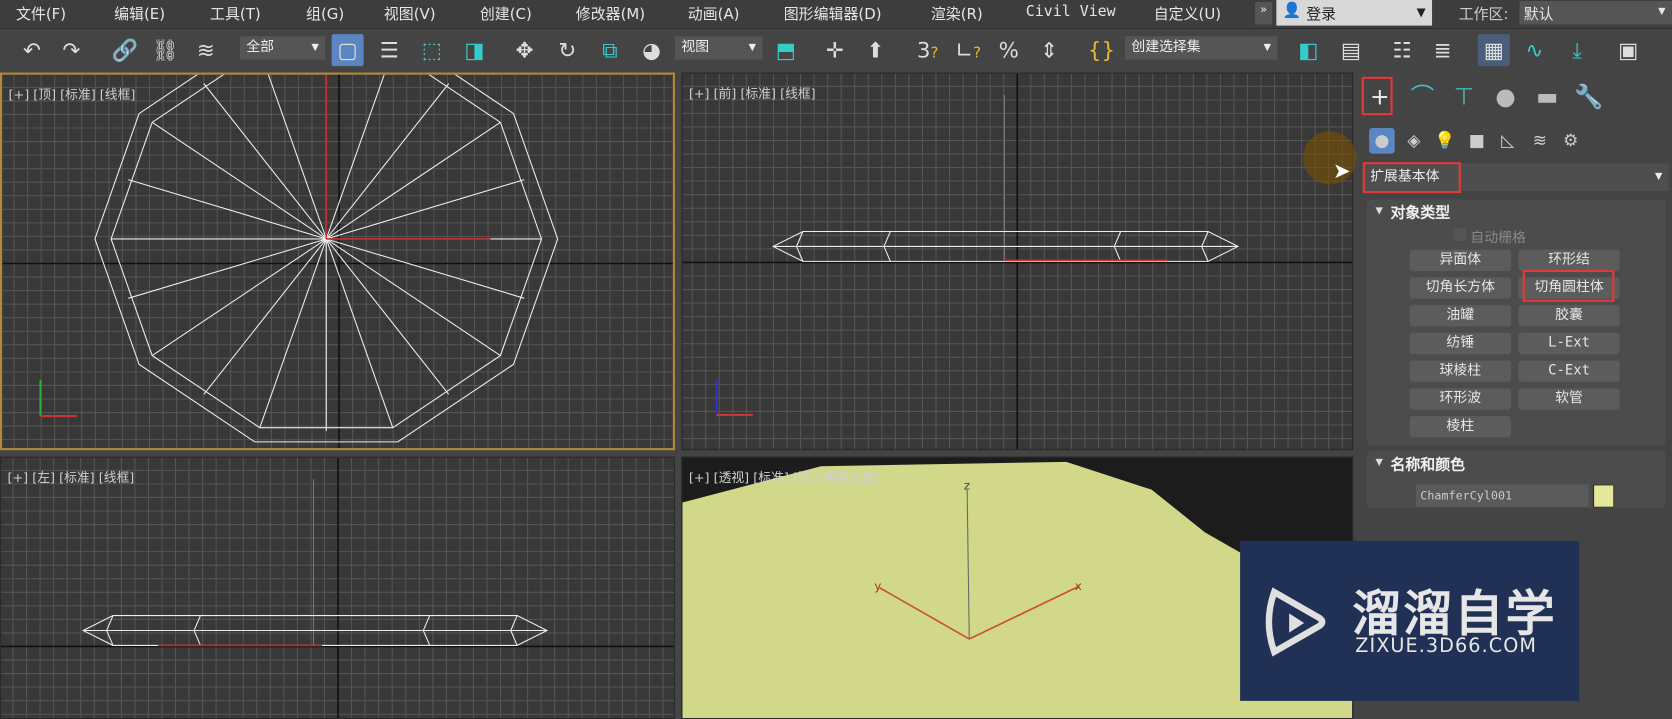  What do you see at coordinates (1577, 50) in the screenshot?
I see `schematic-view-icon: ⤓` at bounding box center [1577, 50].